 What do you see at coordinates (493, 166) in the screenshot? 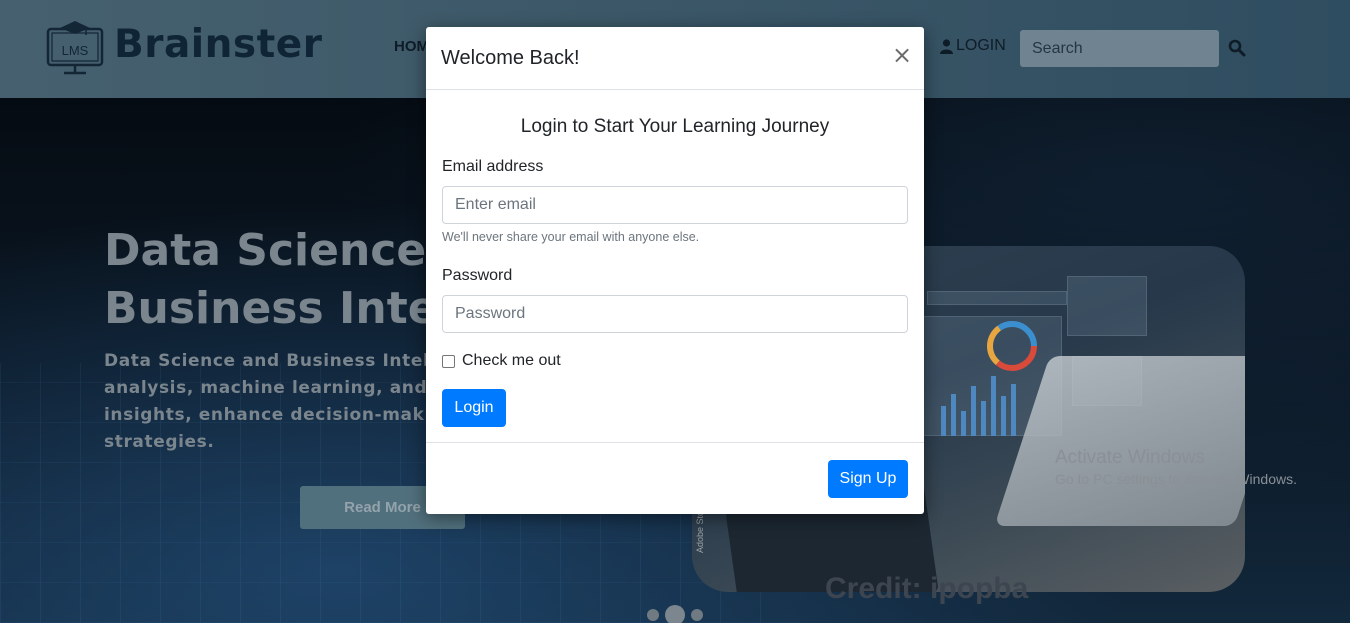
I see `email-label: Email address` at bounding box center [493, 166].